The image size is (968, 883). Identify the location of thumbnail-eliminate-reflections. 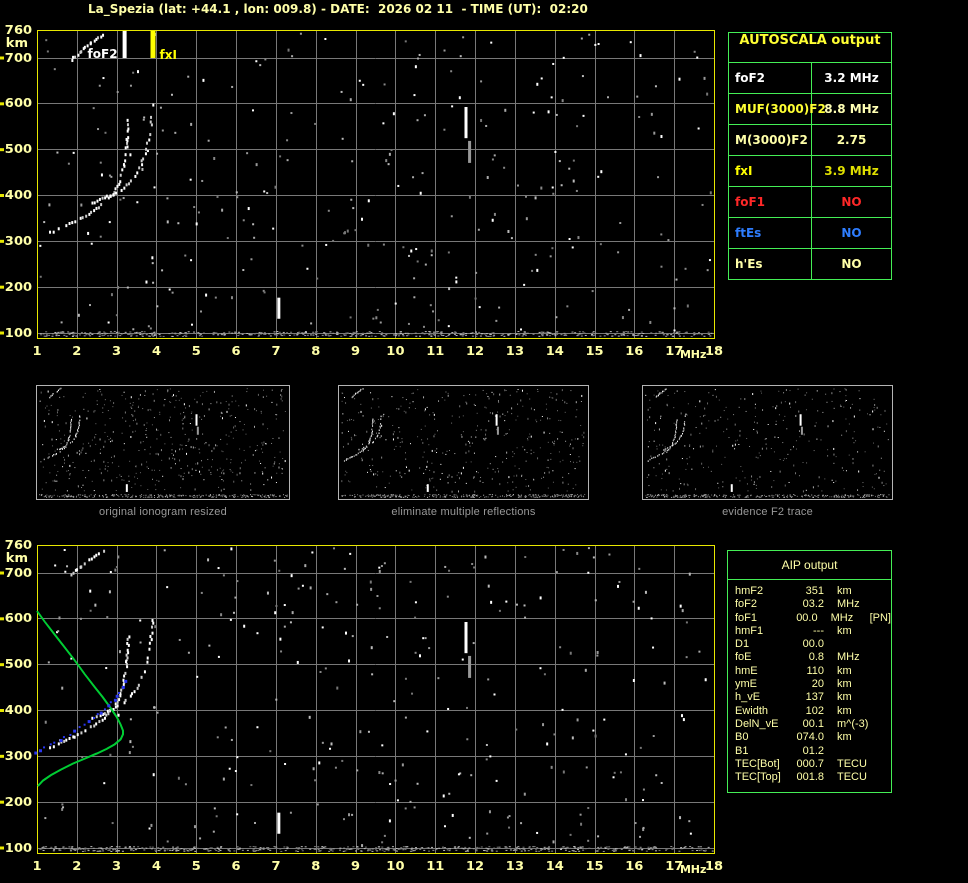
(463, 442).